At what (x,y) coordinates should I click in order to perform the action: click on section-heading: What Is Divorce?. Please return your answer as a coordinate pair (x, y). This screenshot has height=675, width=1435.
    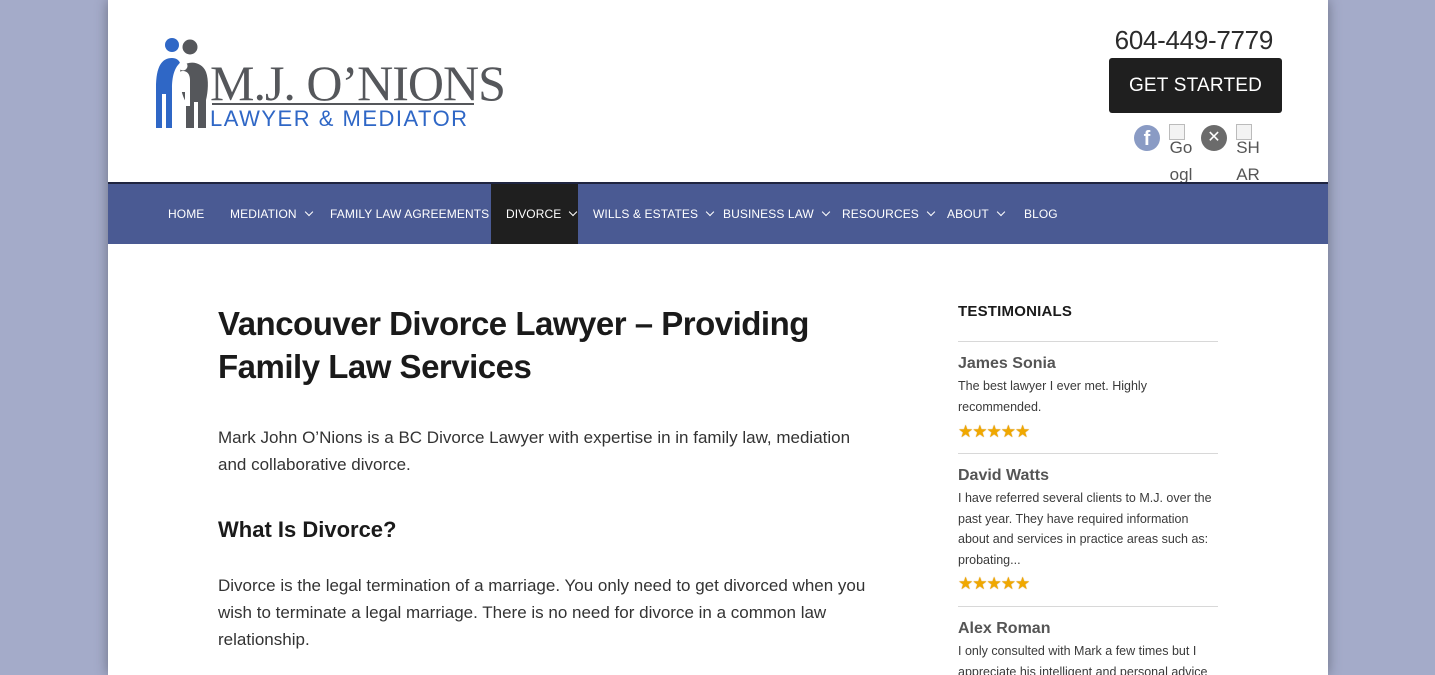
    Looking at the image, I should click on (307, 529).